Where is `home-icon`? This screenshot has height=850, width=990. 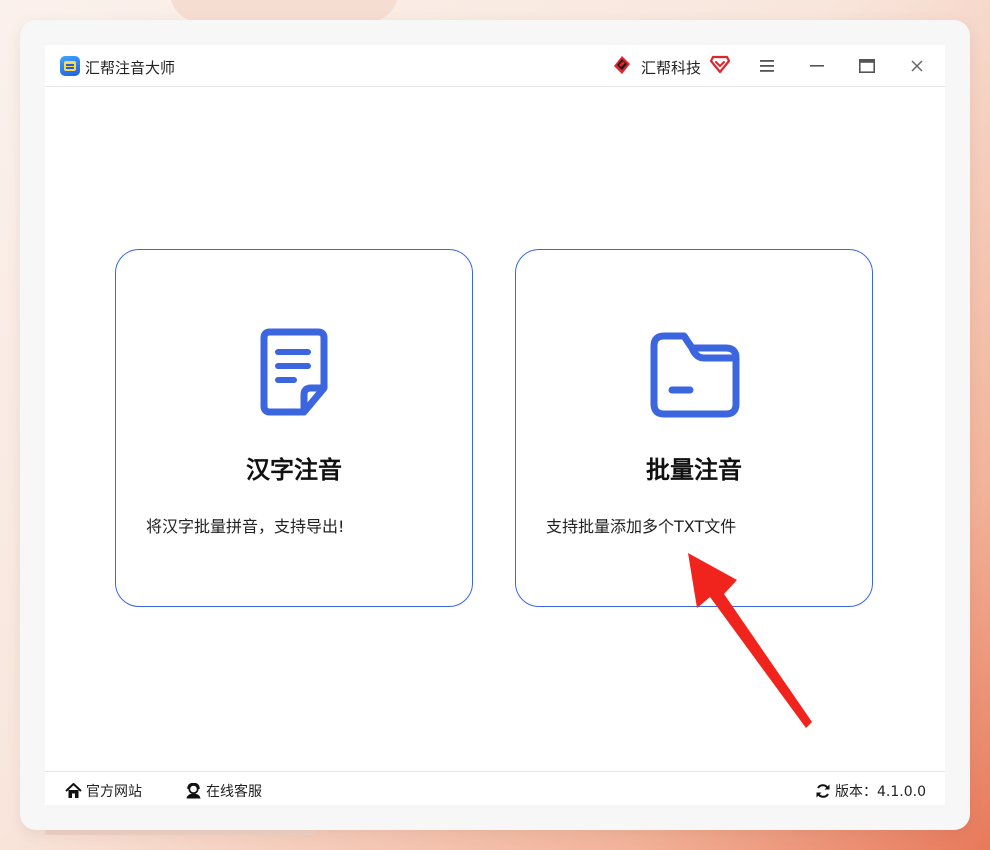
home-icon is located at coordinates (73, 790).